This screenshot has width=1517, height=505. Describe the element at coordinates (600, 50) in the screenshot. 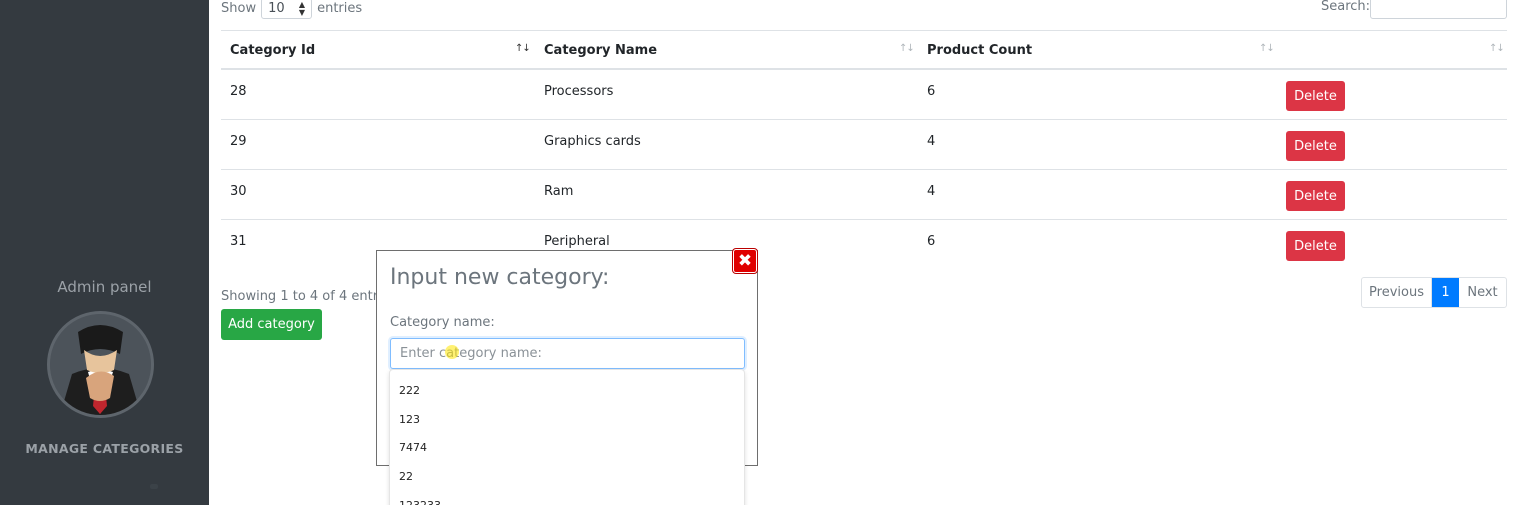

I see `header-category-name: Category Name` at that location.